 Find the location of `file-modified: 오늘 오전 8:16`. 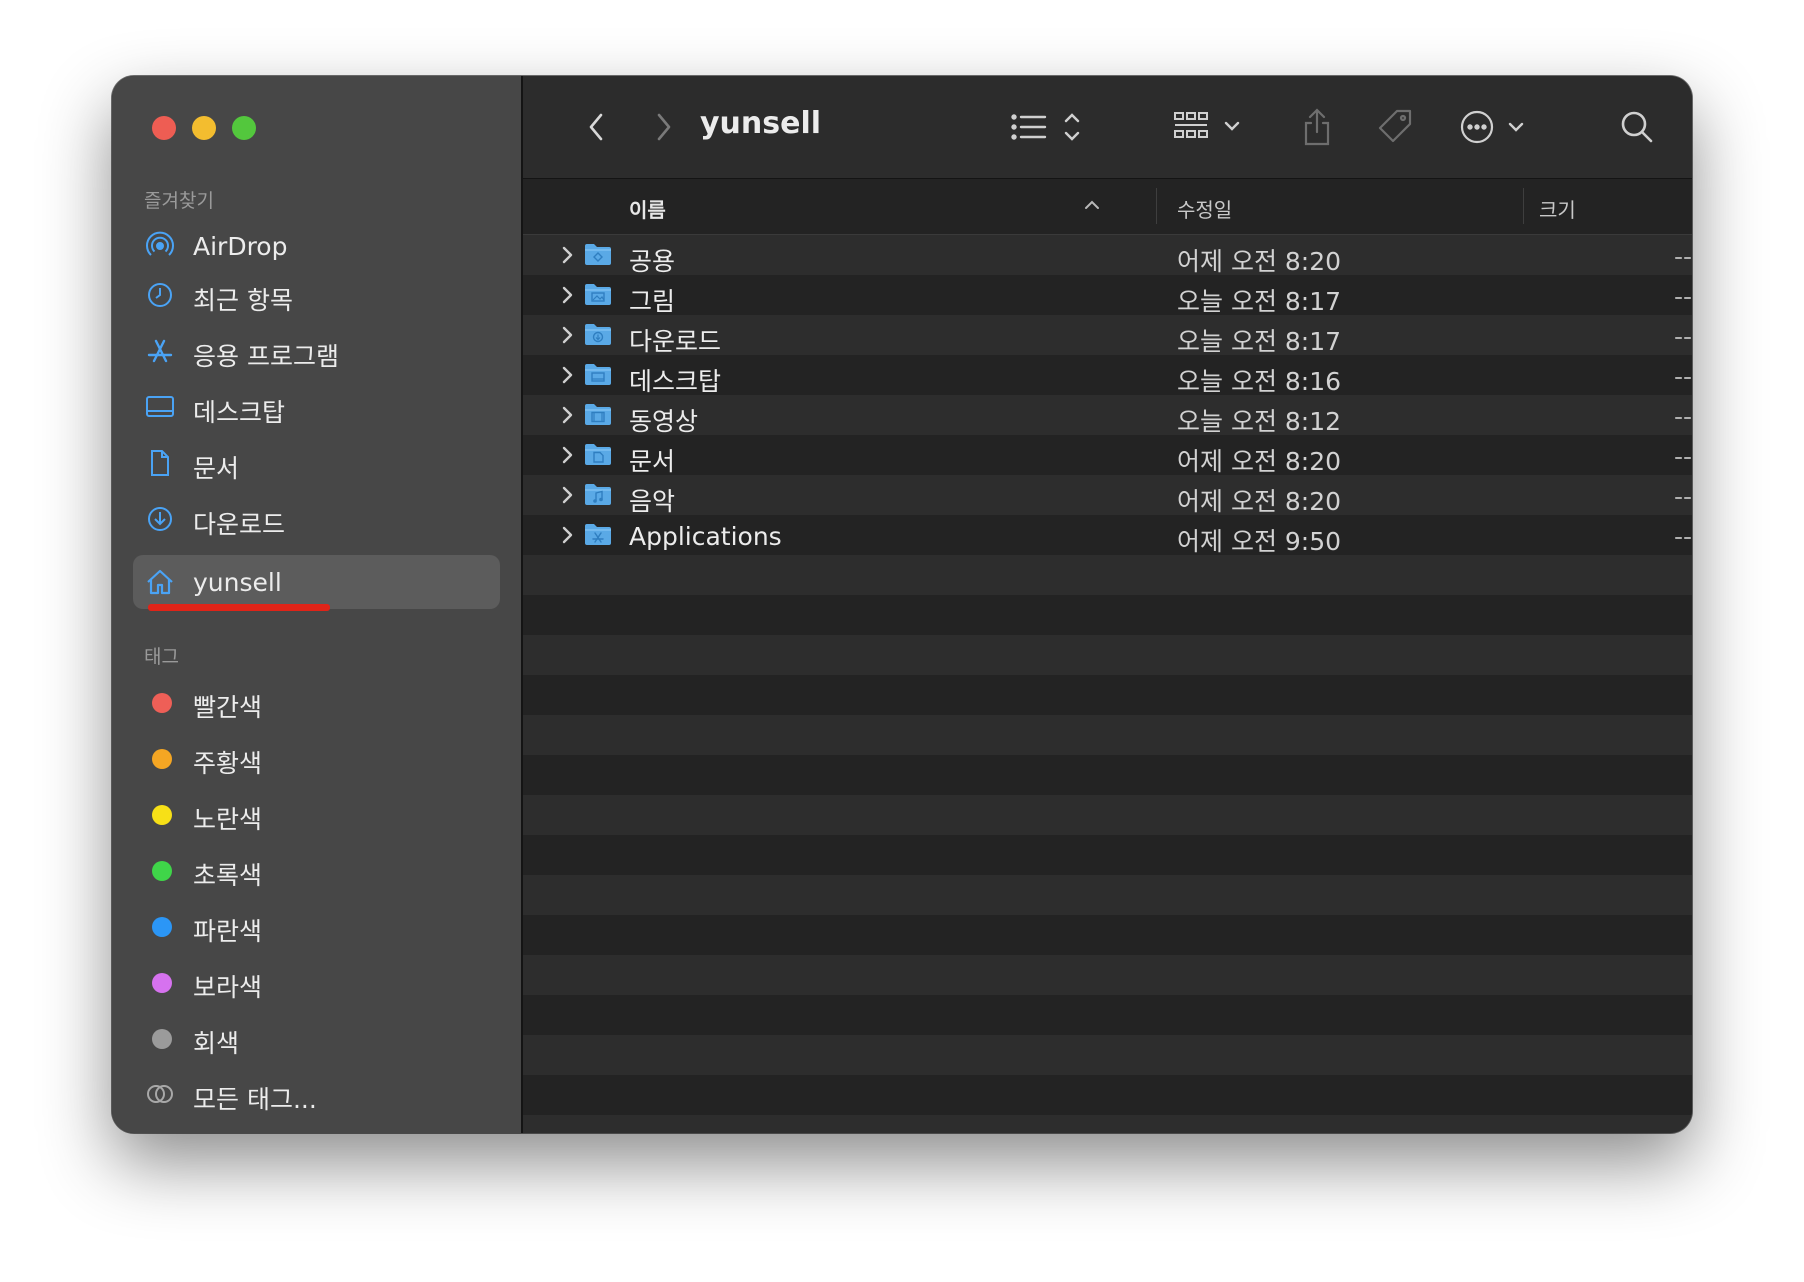

file-modified: 오늘 오전 8:16 is located at coordinates (1259, 381).